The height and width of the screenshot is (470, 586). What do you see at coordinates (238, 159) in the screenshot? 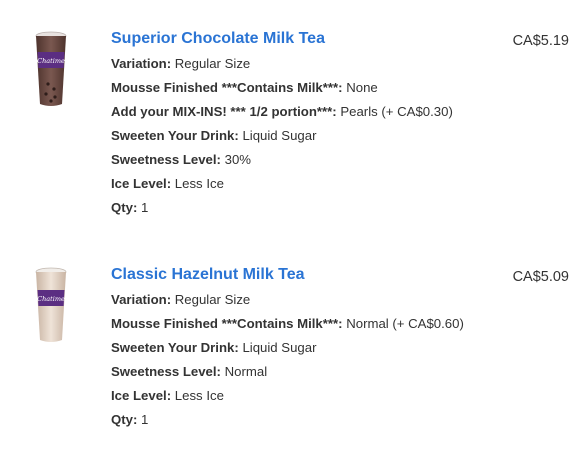
I see `detail-value: 30%` at bounding box center [238, 159].